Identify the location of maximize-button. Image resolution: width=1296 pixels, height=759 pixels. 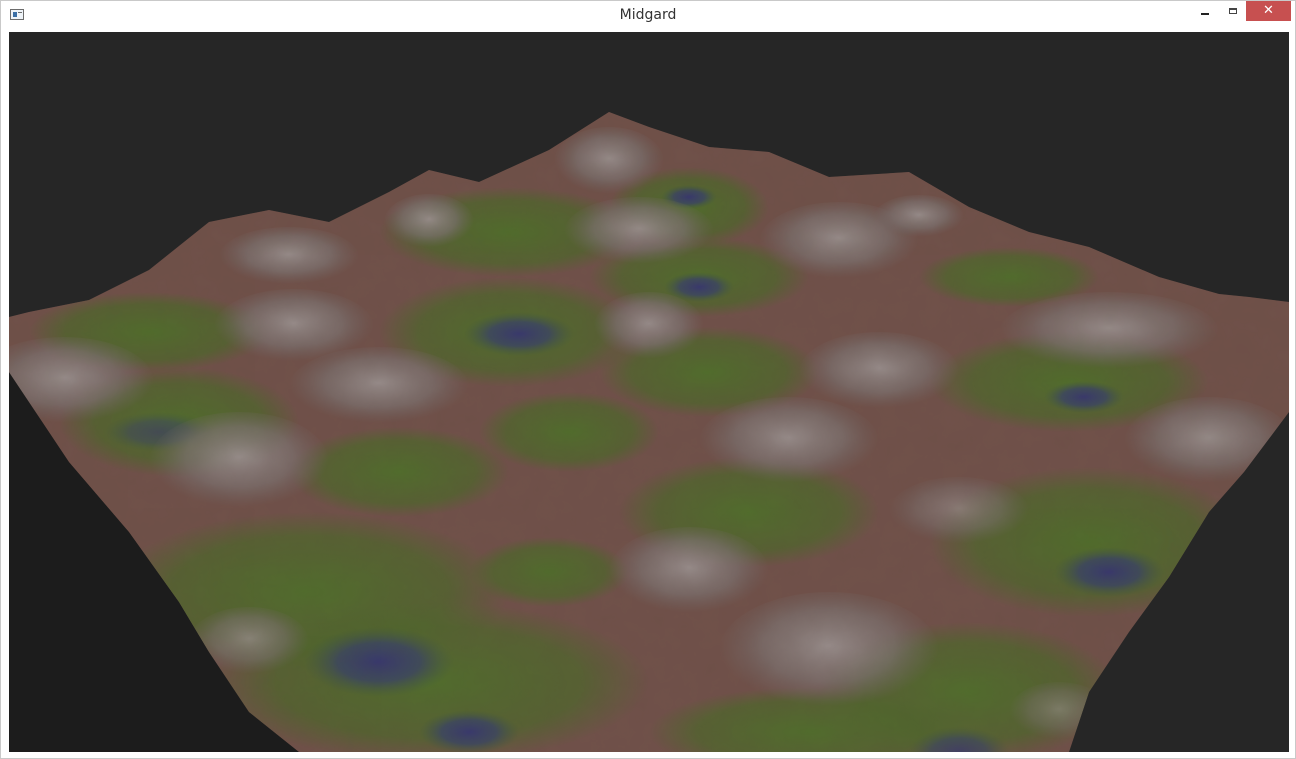
(1233, 11).